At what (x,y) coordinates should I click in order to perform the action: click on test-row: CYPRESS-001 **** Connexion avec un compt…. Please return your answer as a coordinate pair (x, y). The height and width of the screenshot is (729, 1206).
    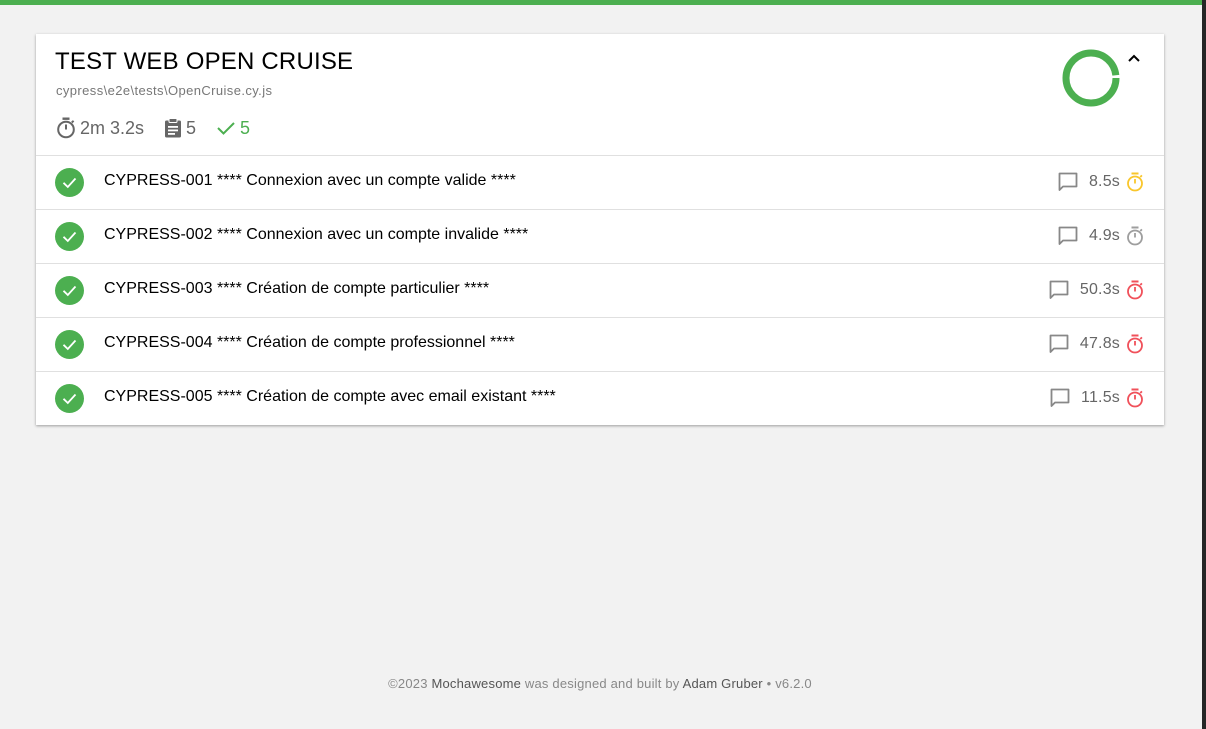
    Looking at the image, I should click on (600, 183).